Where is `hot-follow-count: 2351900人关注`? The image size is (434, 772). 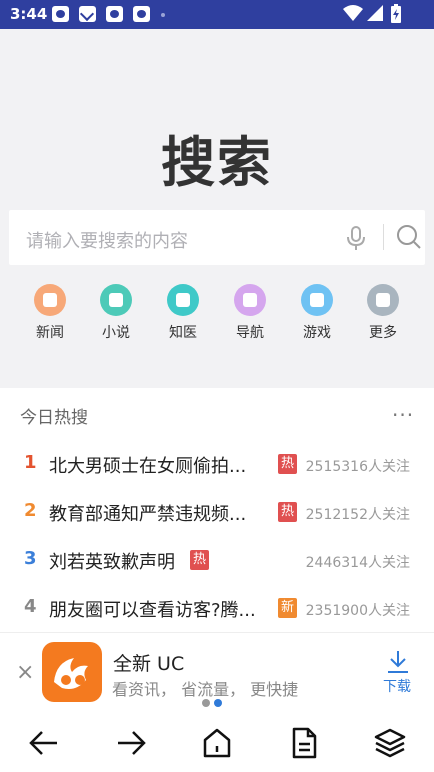
hot-follow-count: 2351900人关注 is located at coordinates (357, 611).